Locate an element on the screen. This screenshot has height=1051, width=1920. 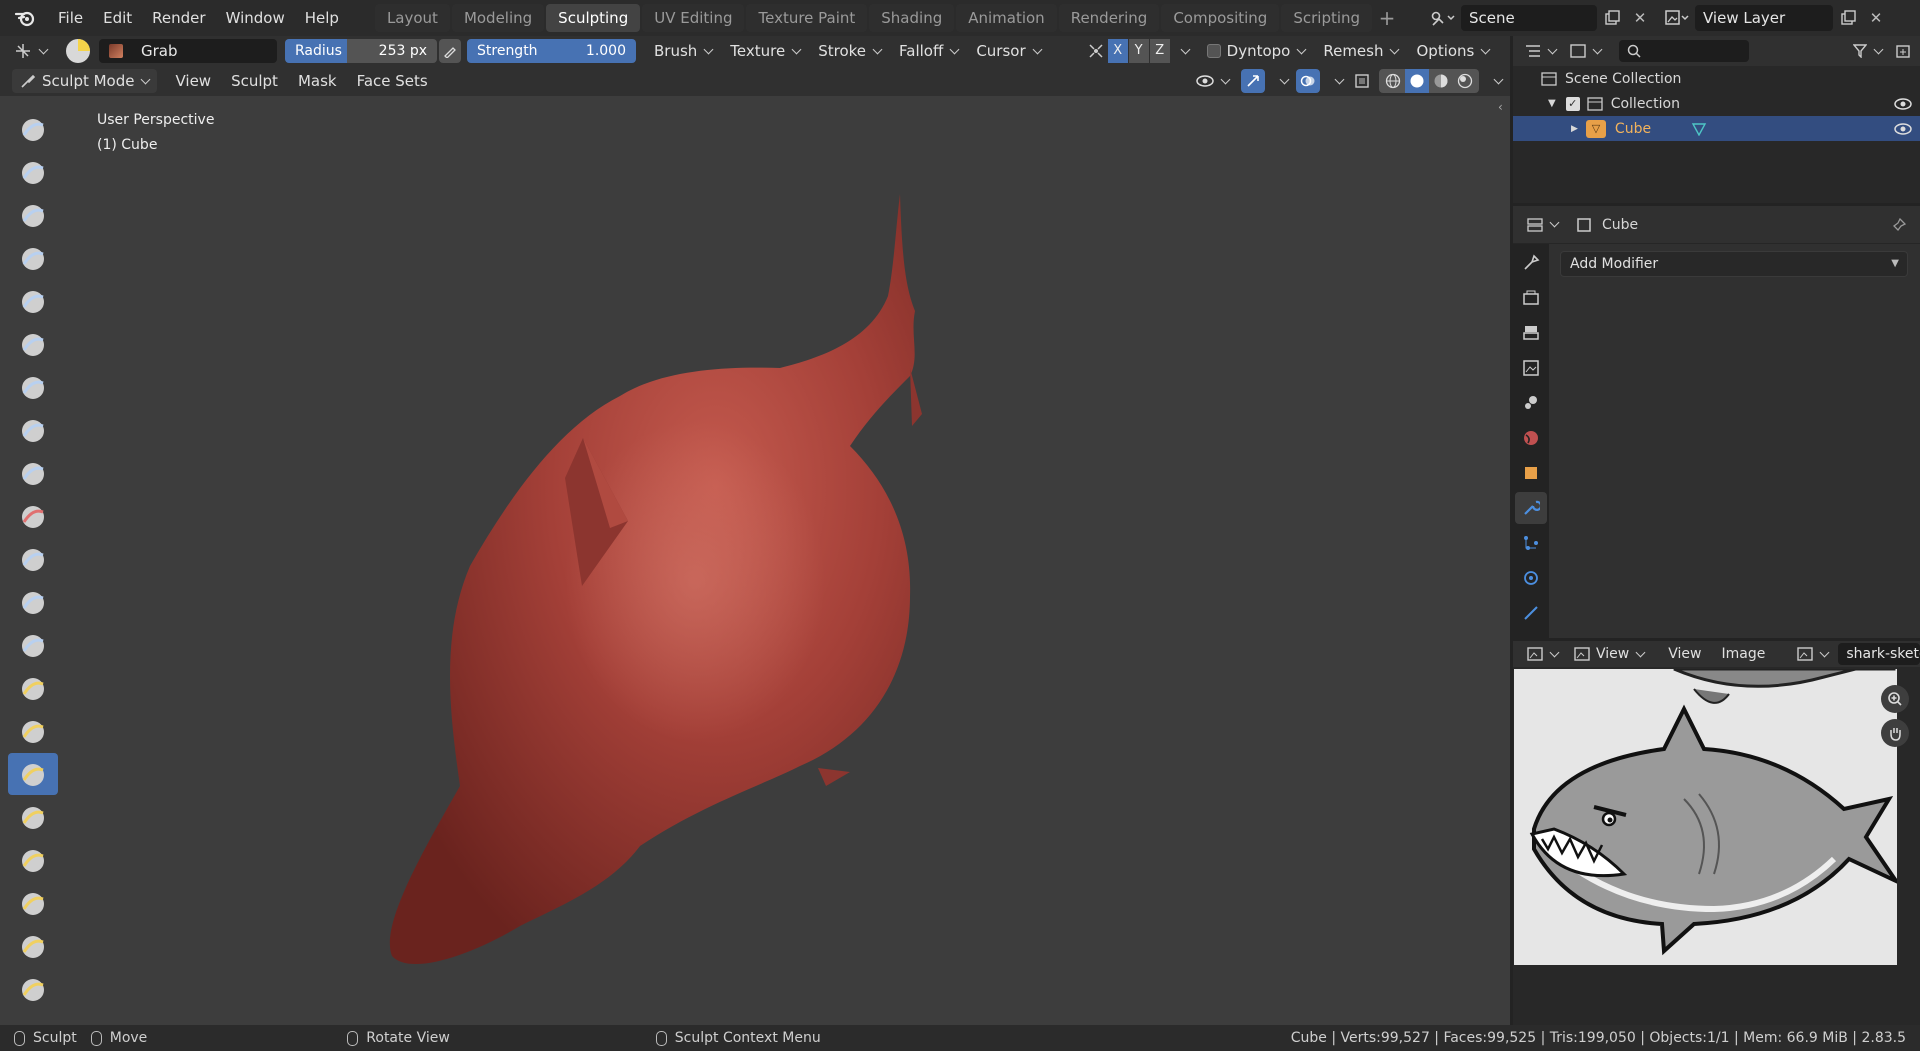
blender-logo-icon is located at coordinates (25, 18).